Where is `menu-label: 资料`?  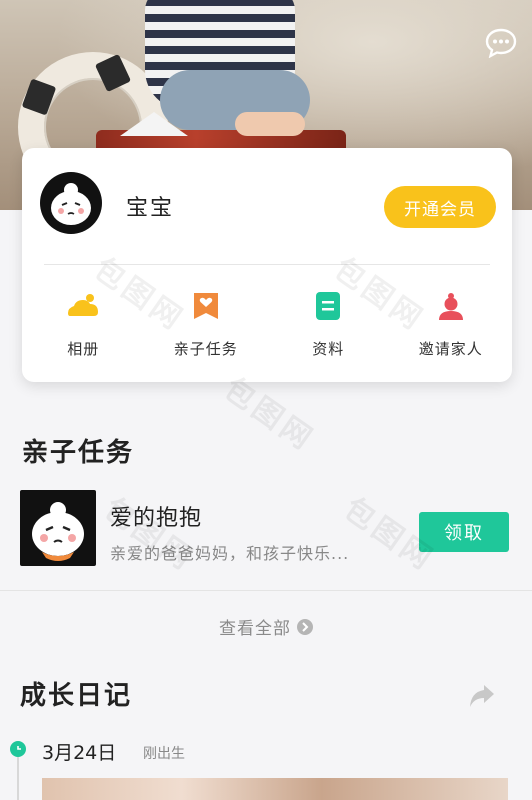 menu-label: 资料 is located at coordinates (328, 349).